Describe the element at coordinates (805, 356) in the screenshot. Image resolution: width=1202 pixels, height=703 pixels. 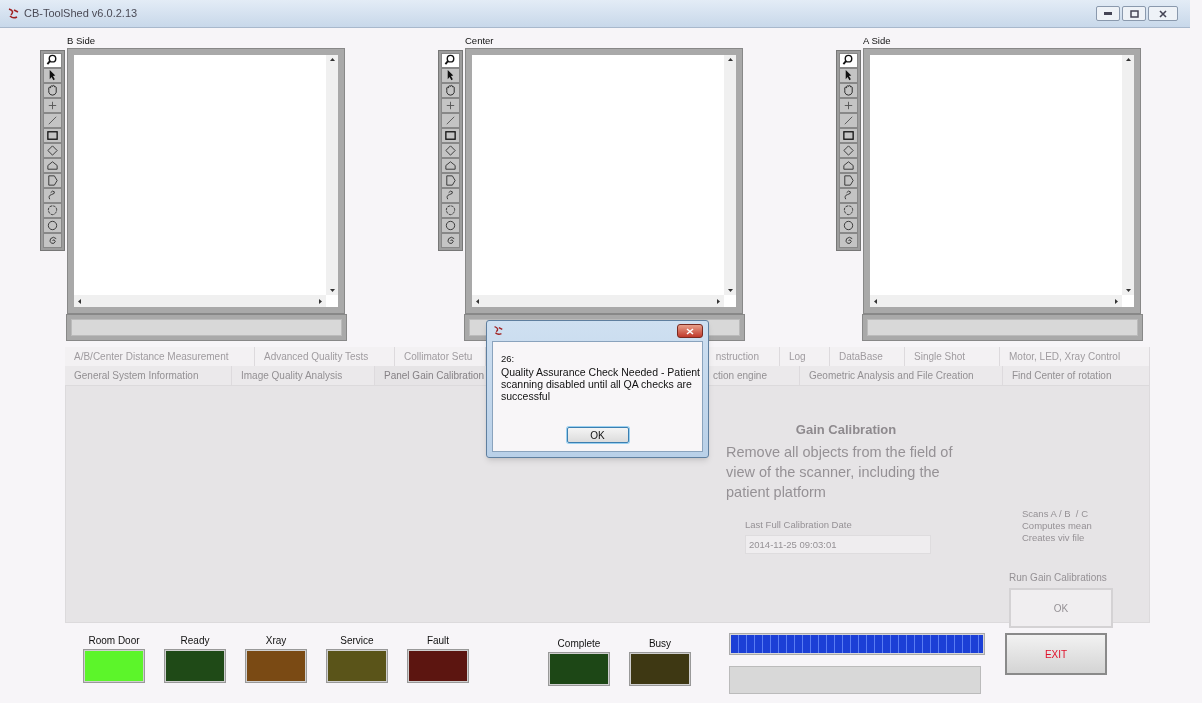
I see `tab: Log` at that location.